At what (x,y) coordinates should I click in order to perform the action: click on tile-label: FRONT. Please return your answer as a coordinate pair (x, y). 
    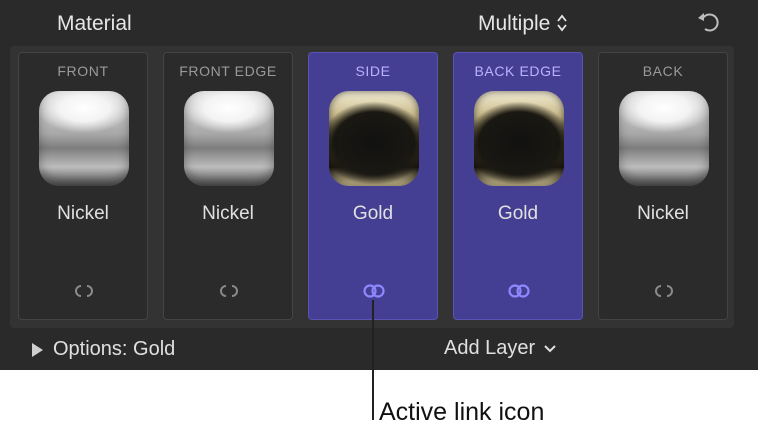
    Looking at the image, I should click on (83, 71).